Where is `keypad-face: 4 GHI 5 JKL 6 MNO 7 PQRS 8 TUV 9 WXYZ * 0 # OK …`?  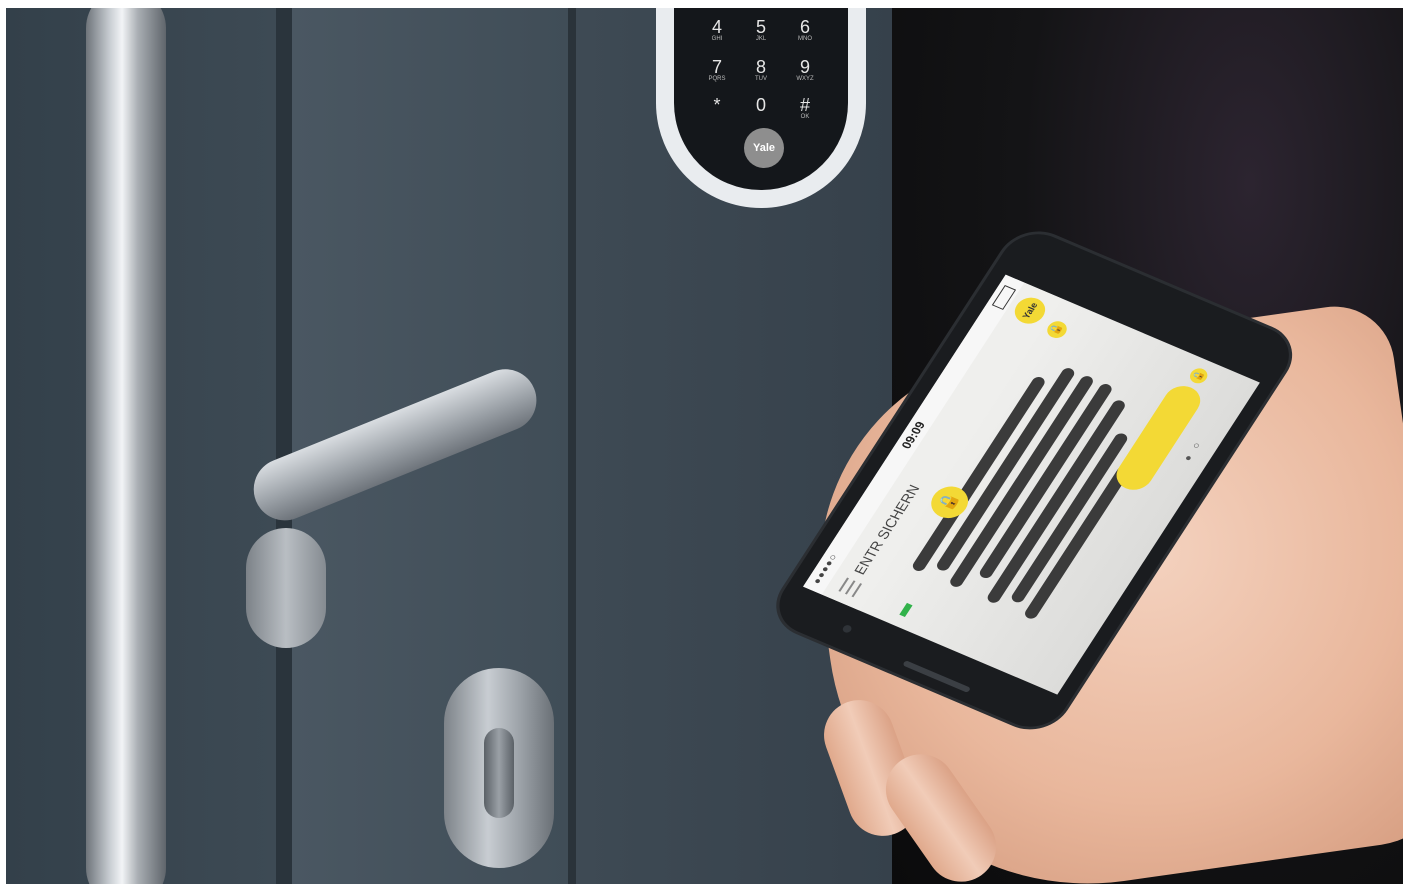
keypad-face: 4 GHI 5 JKL 6 MNO 7 PQRS 8 TUV 9 WXYZ * 0 # OK … is located at coordinates (761, 99).